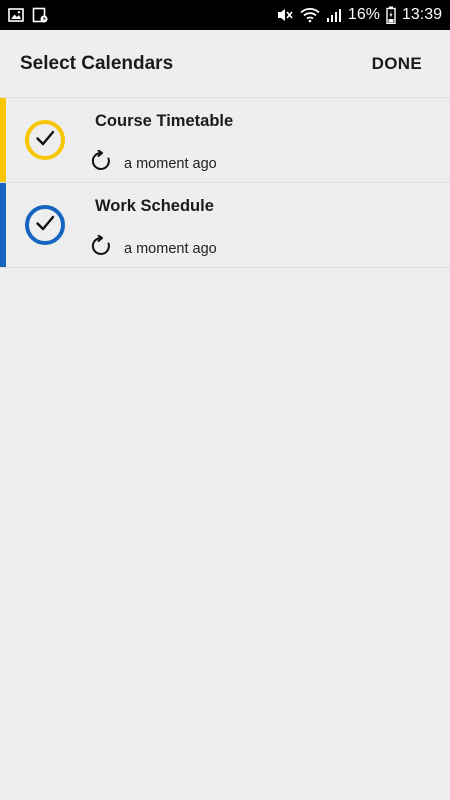 This screenshot has height=800, width=450. What do you see at coordinates (225, 64) in the screenshot?
I see `app-bar: Select Calendars DONE` at bounding box center [225, 64].